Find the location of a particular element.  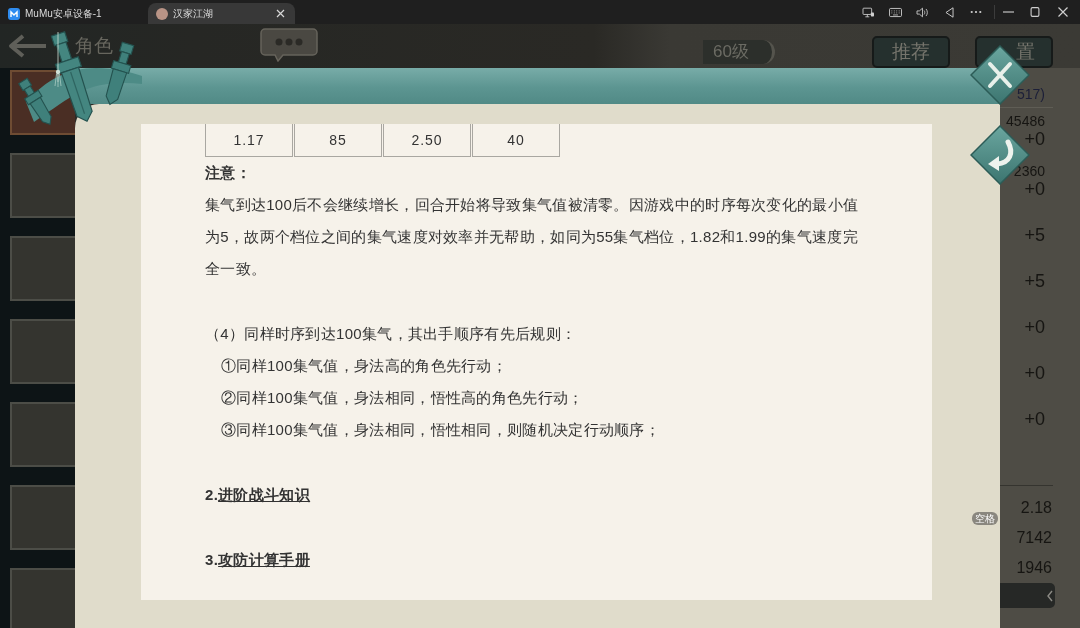

back-arrow-icon is located at coordinates (28, 46).